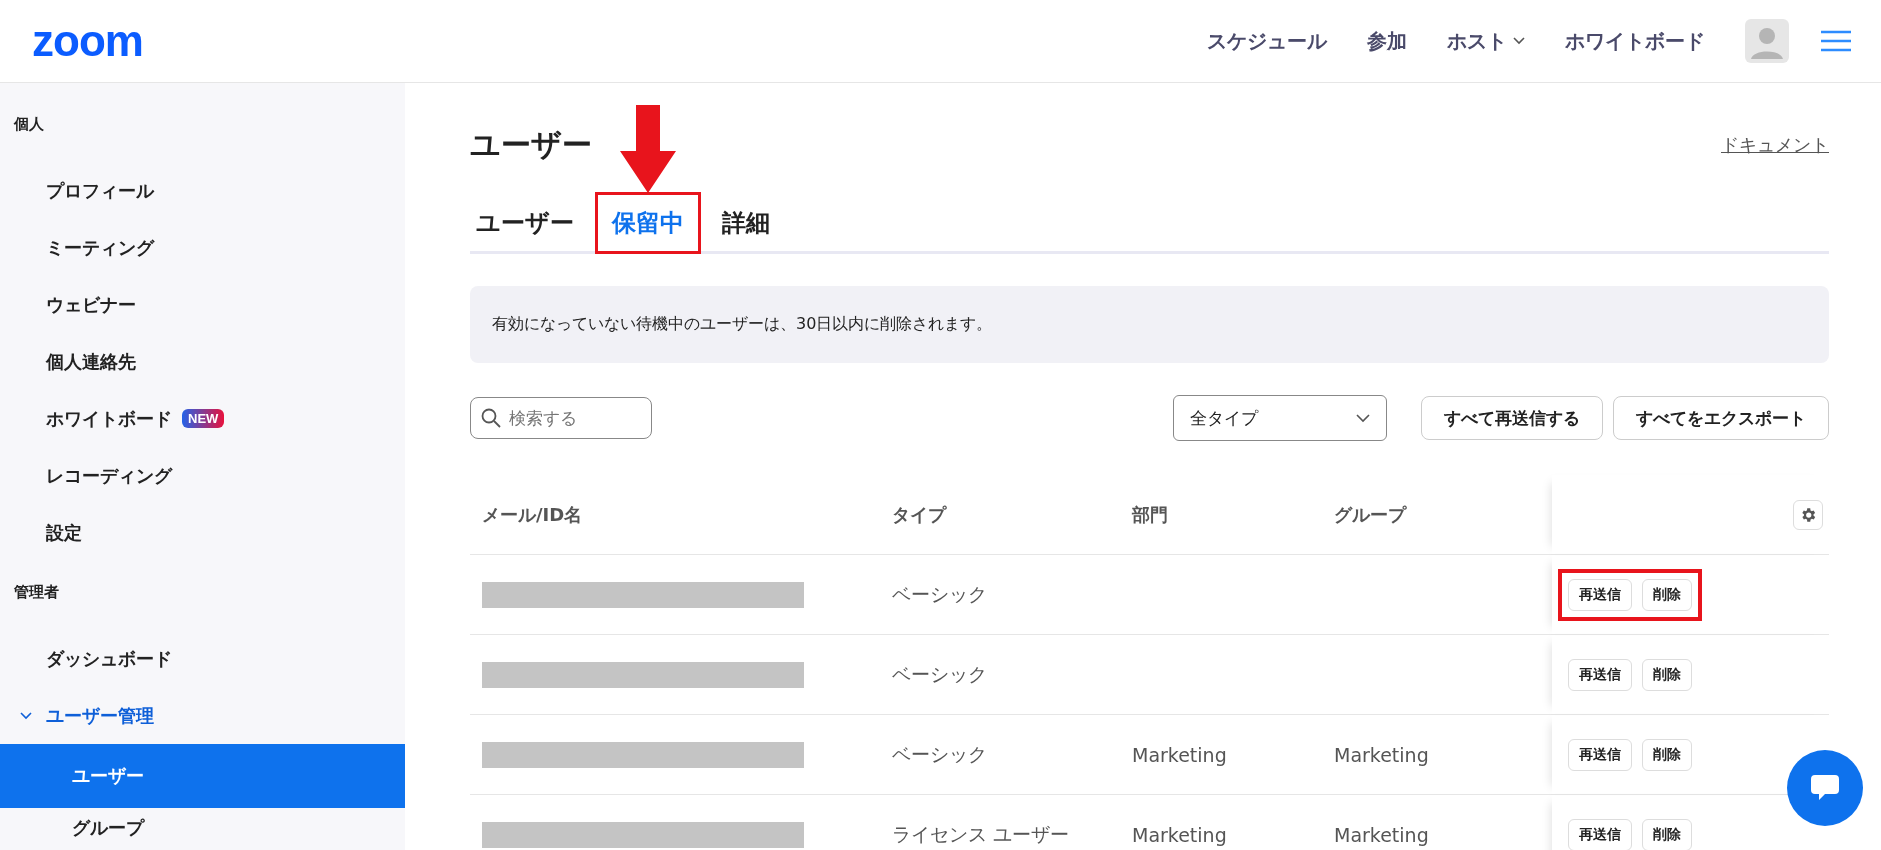 This screenshot has height=850, width=1881. Describe the element at coordinates (1149, 324) in the screenshot. I see `notice-message: 有効になっていない待機中のユーザーは、30日以内に削除されます。` at that location.